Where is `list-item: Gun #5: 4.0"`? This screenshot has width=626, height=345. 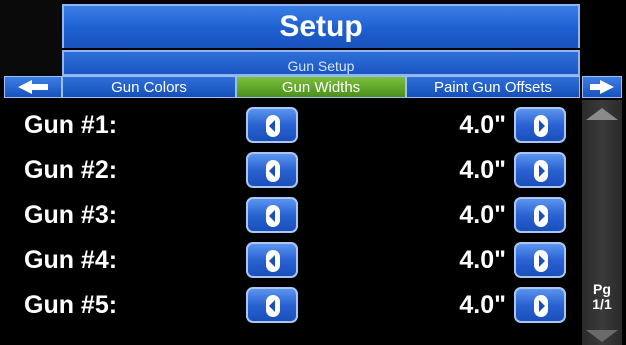 list-item: Gun #5: 4.0" is located at coordinates (290, 305).